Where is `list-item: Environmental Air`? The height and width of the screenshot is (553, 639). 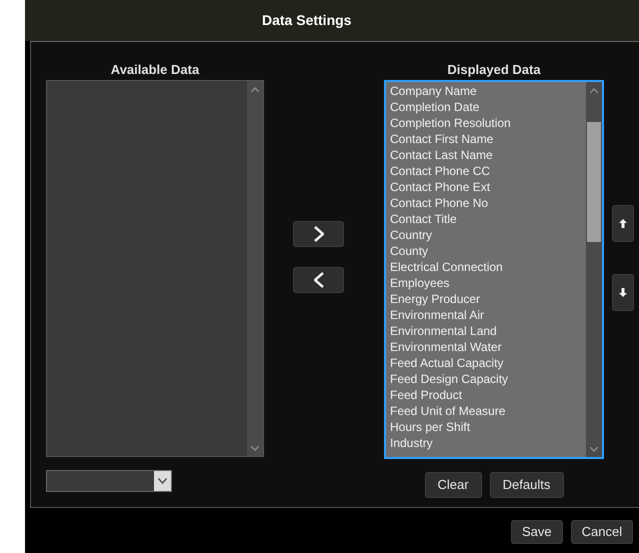
list-item: Environmental Air is located at coordinates (486, 315).